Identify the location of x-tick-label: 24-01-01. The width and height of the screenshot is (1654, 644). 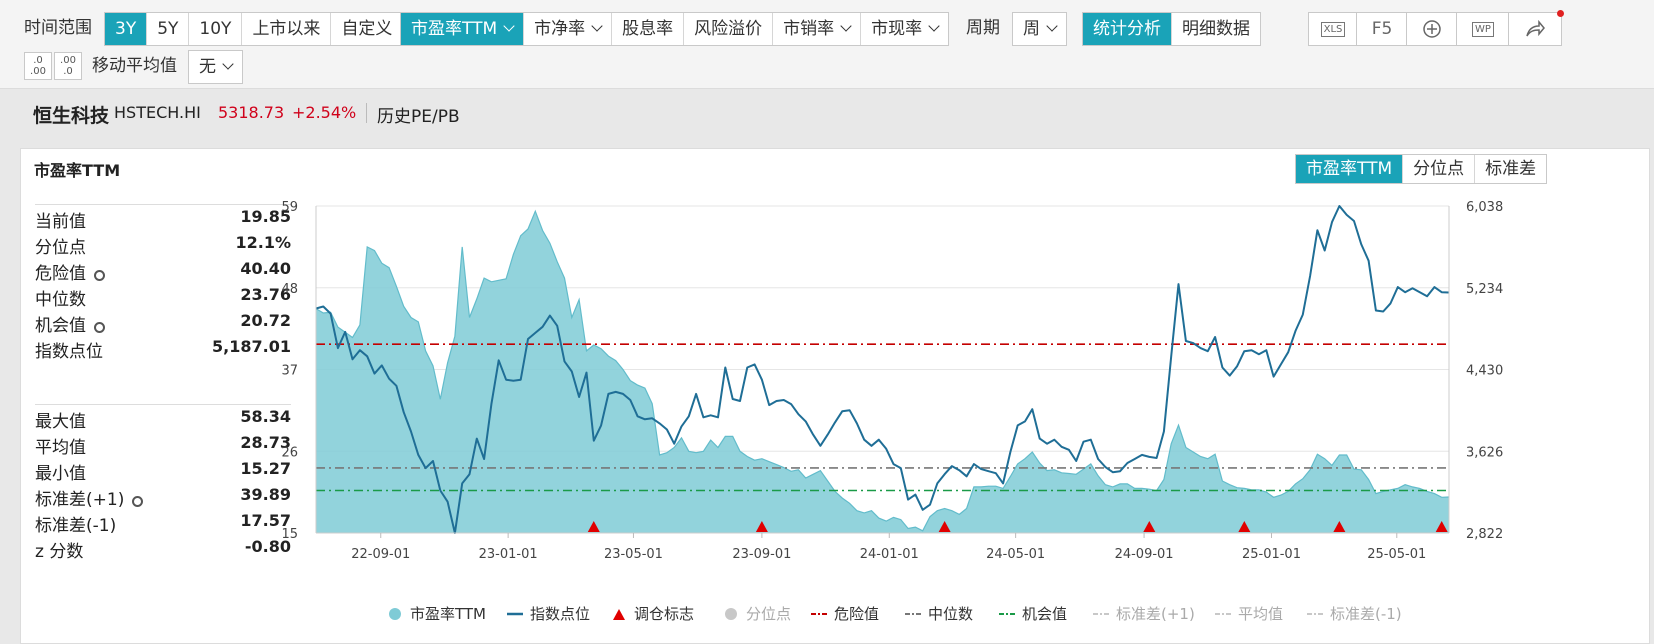
(889, 554).